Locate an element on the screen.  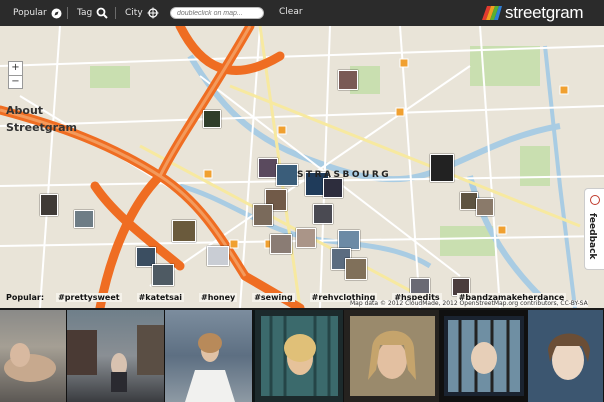
zoom-out-button: − is located at coordinates (15, 82).